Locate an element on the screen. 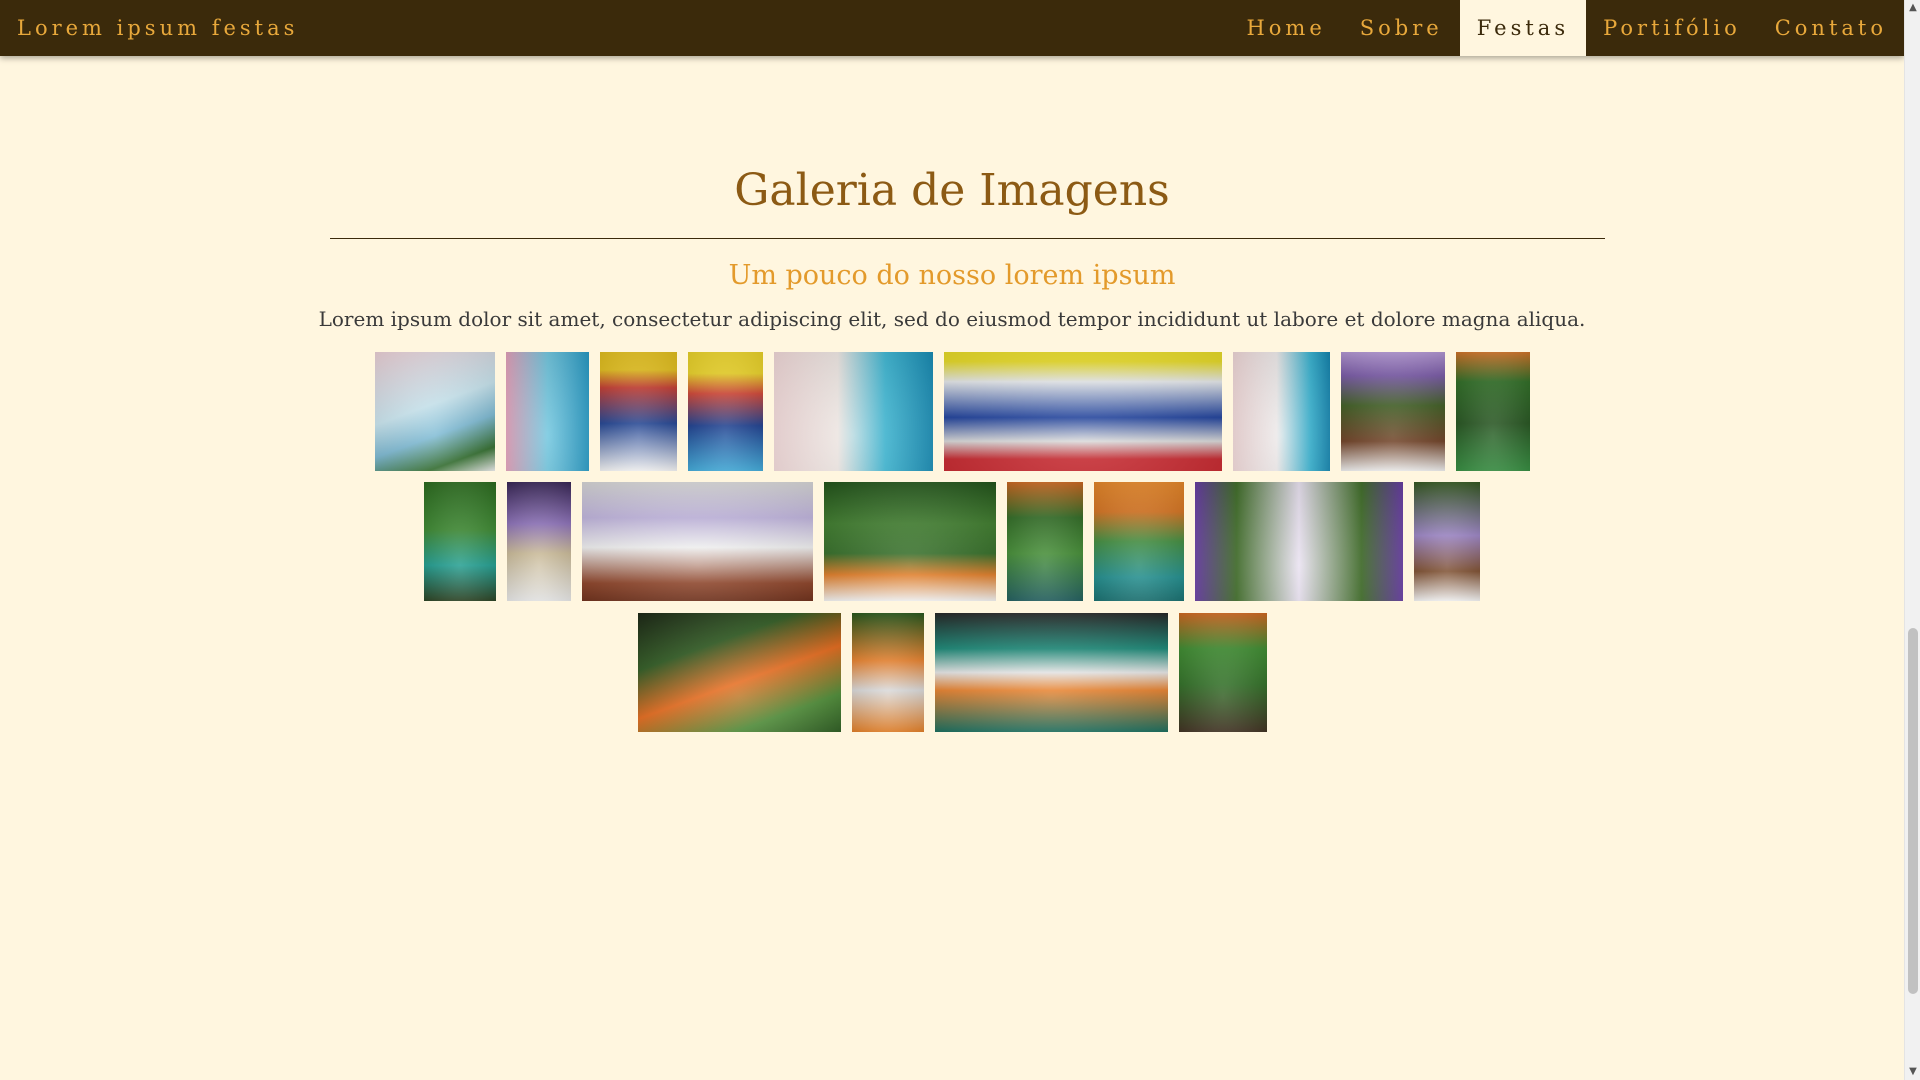 Image resolution: width=1920 pixels, height=1080 pixels. brand-link: Lorem ipsum festas is located at coordinates (149, 28).